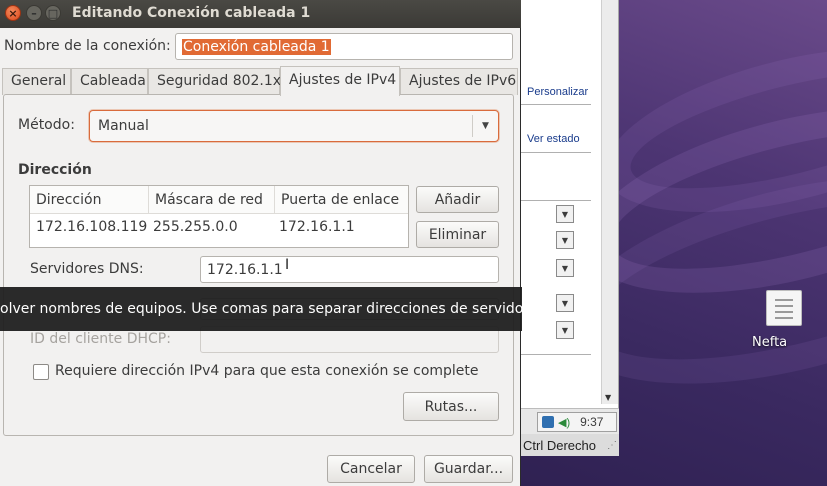  What do you see at coordinates (457, 234) in the screenshot?
I see `delete-address-button: Eliminar` at bounding box center [457, 234].